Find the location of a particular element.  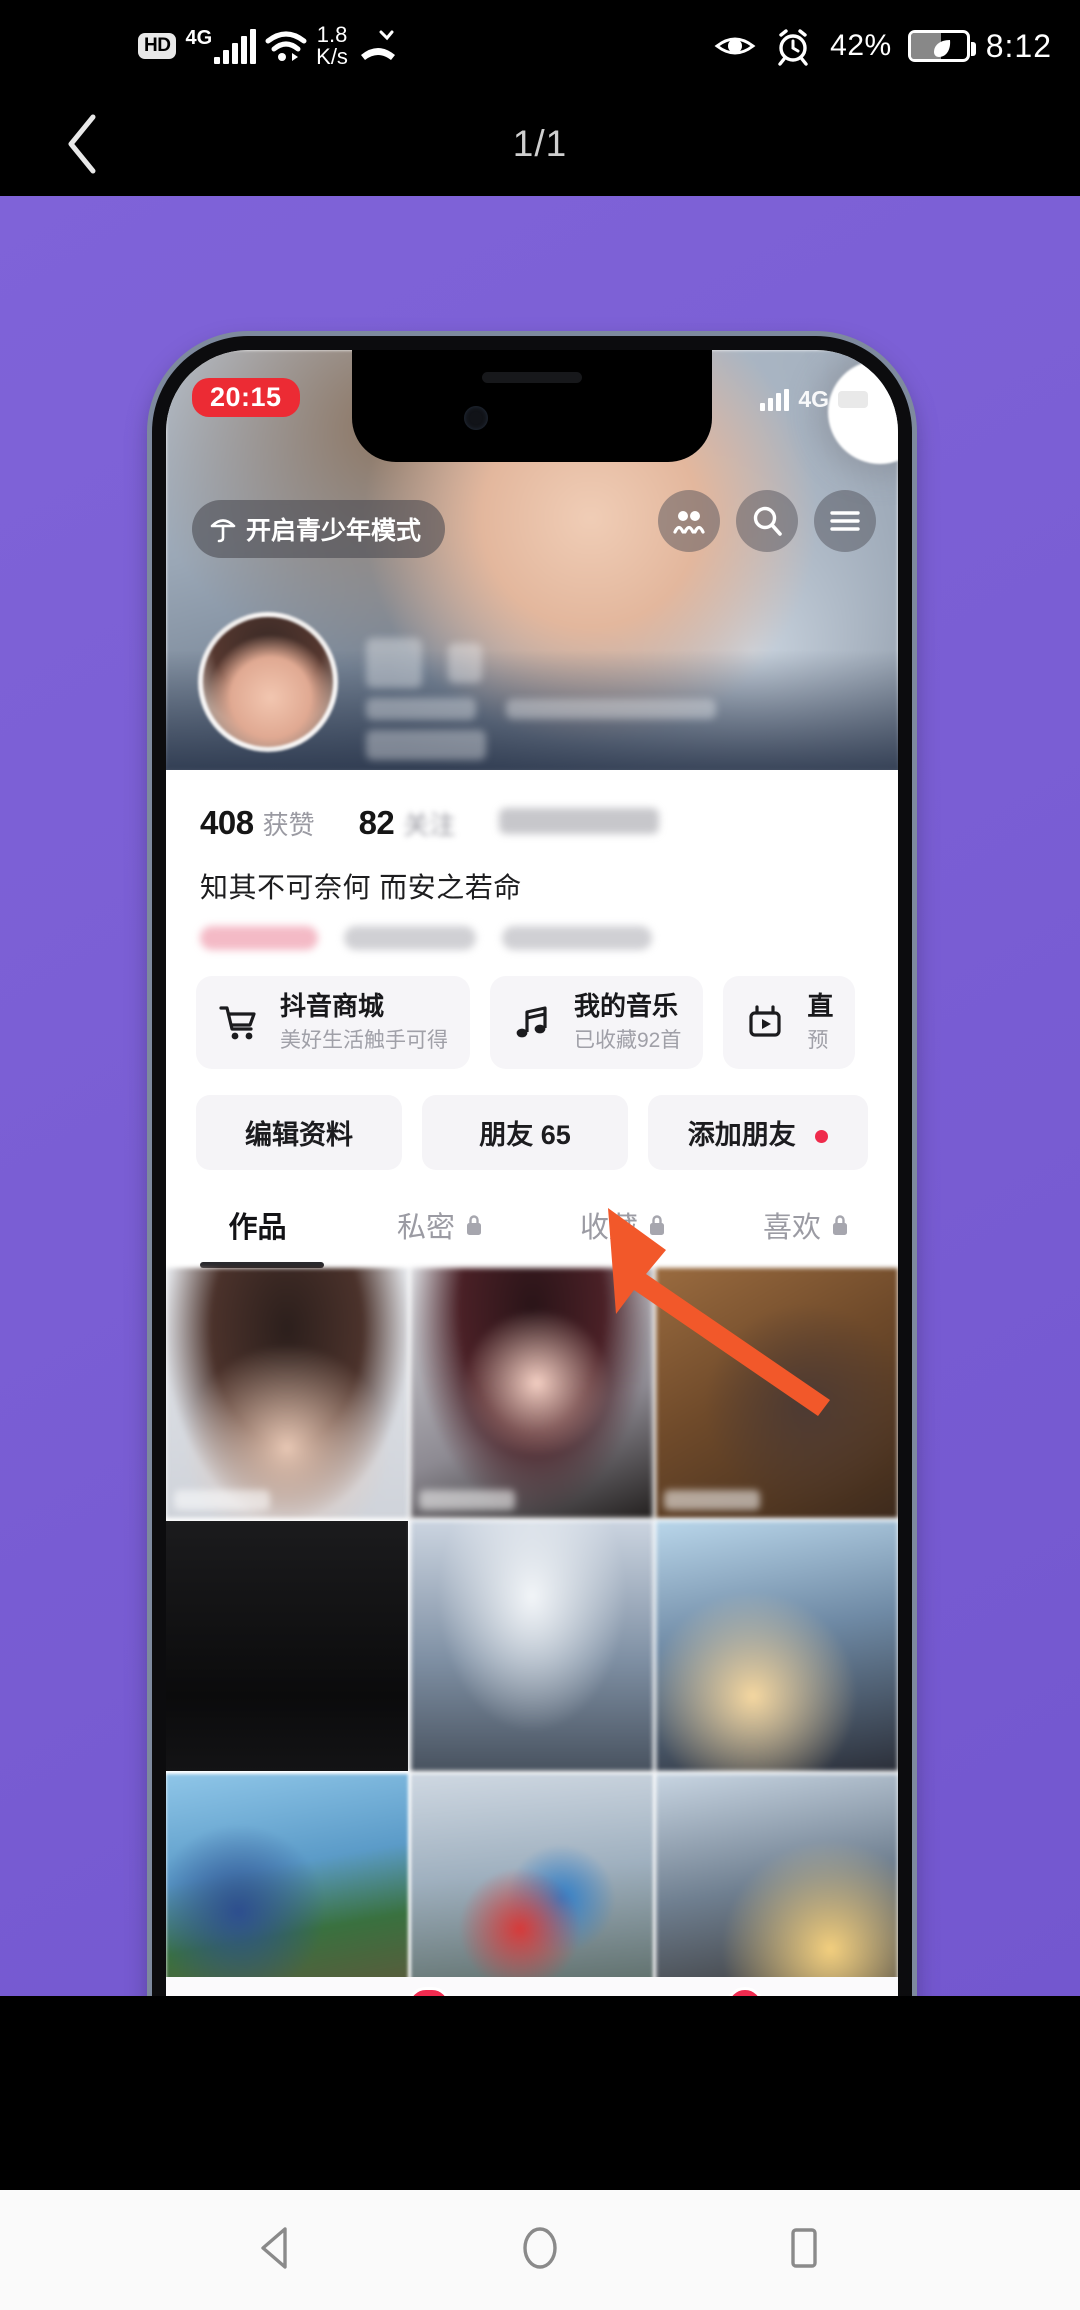

nav-friends-badge: 55 is located at coordinates (429, 1991).